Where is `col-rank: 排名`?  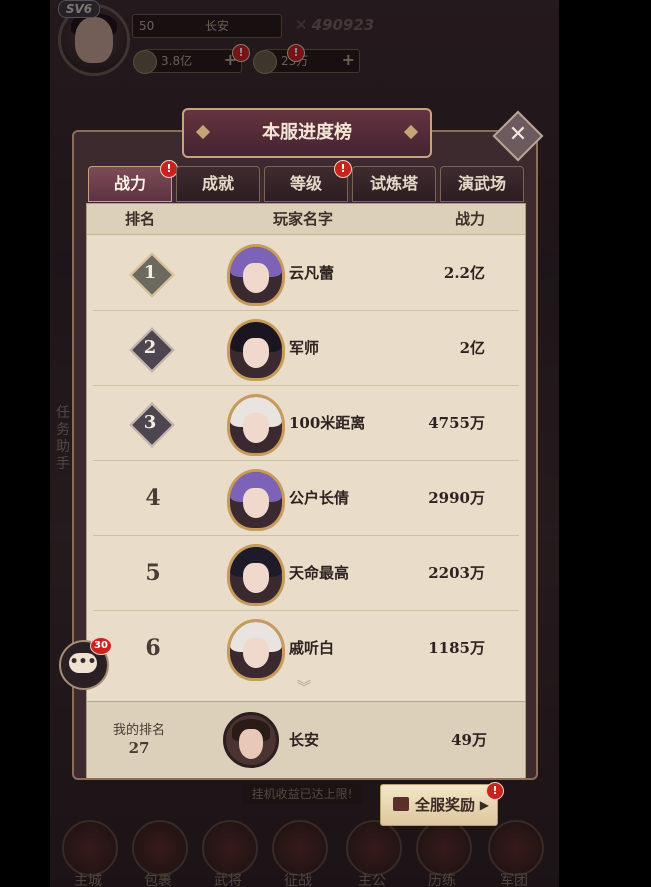
col-rank: 排名 is located at coordinates (140, 219).